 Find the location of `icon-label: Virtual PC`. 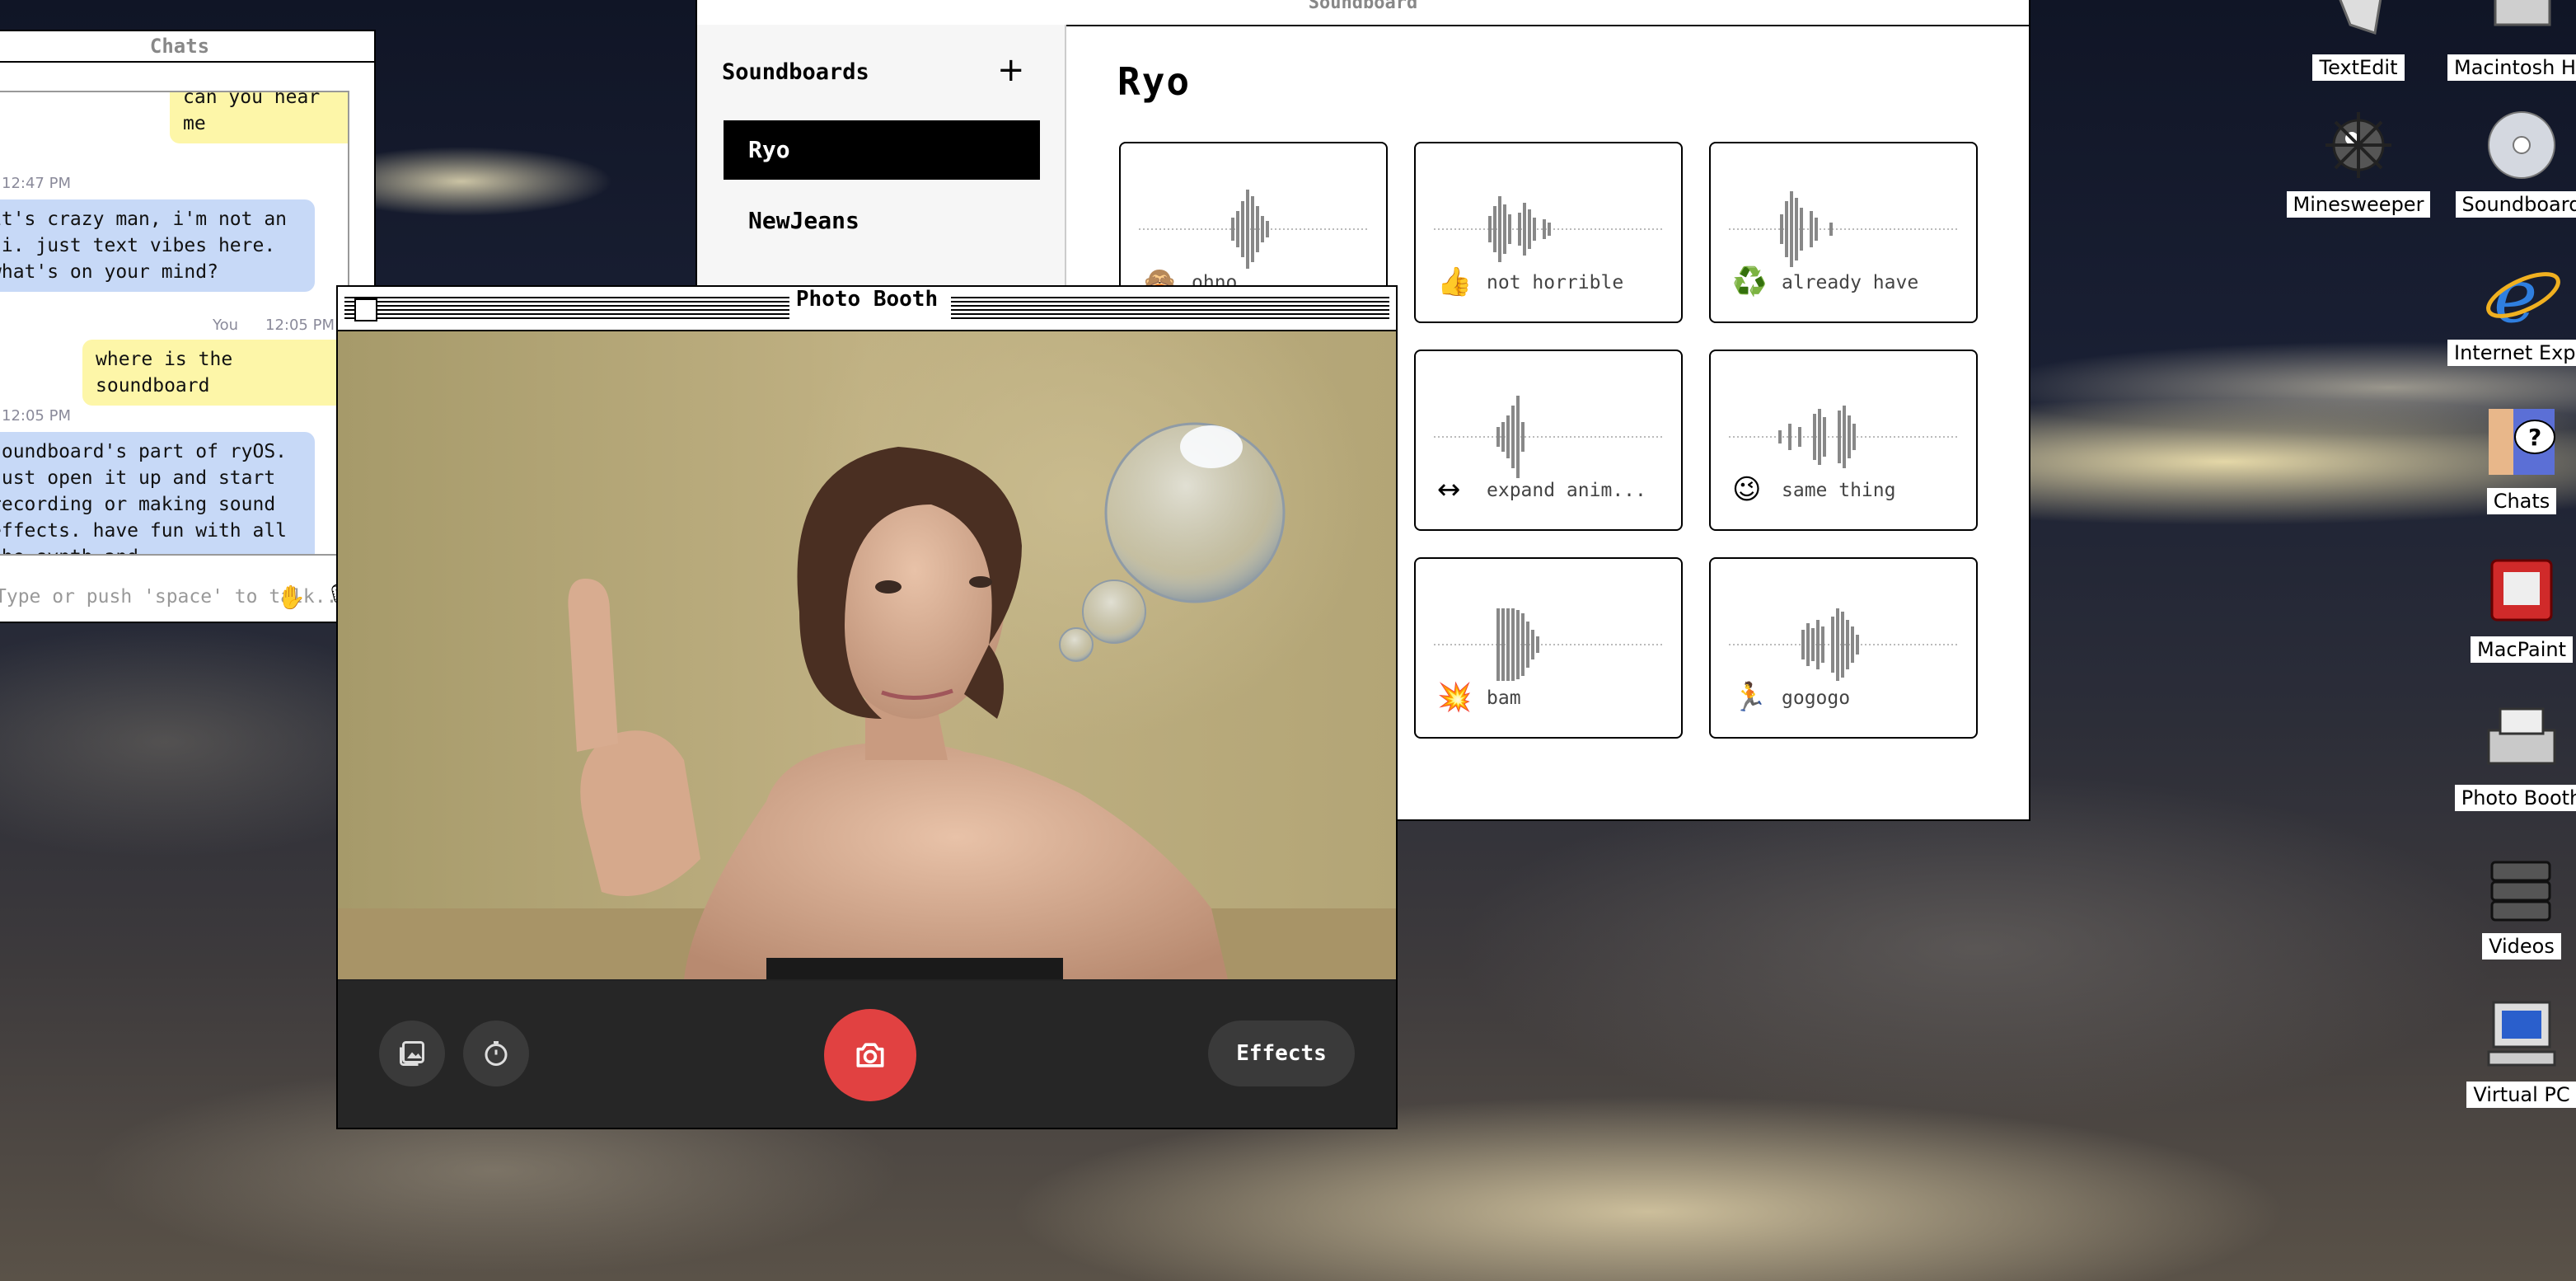

icon-label: Virtual PC is located at coordinates (2521, 1095).